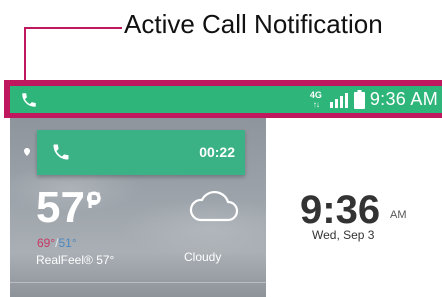 This screenshot has height=297, width=442. What do you see at coordinates (75, 260) in the screenshot?
I see `realfeel-temperature: RealFeel® 57°` at bounding box center [75, 260].